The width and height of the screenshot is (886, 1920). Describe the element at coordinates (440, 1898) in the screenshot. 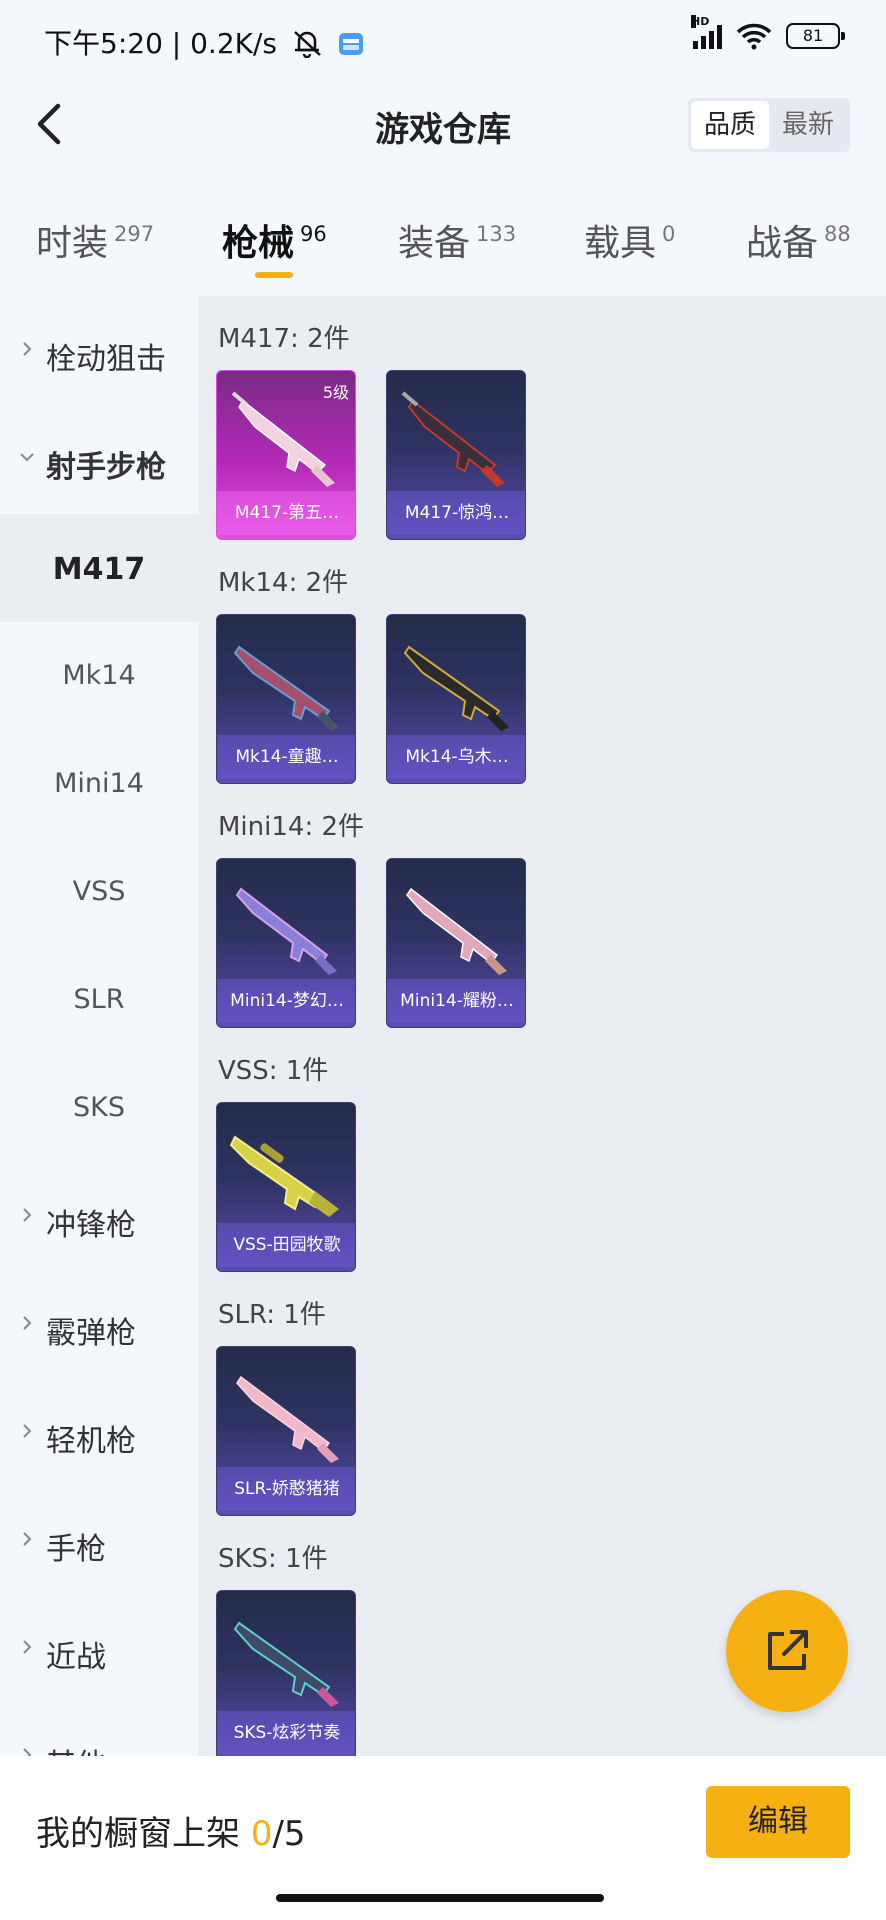

I see `home-indicator` at that location.